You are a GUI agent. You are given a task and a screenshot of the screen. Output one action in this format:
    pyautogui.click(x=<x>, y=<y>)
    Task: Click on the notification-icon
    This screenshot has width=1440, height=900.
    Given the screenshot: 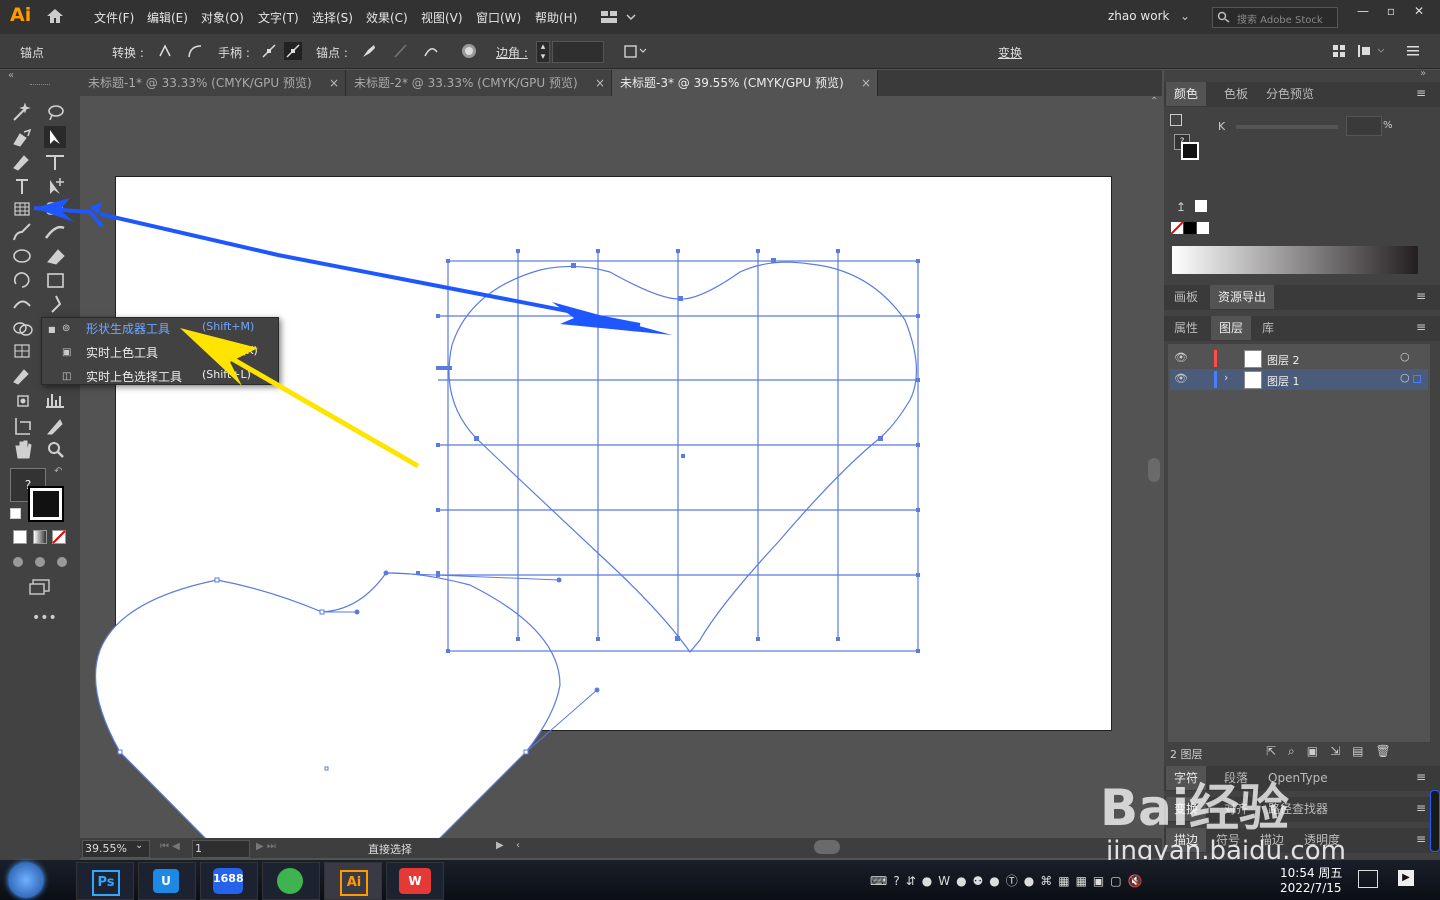 What is the action you would take?
    pyautogui.click(x=1368, y=879)
    